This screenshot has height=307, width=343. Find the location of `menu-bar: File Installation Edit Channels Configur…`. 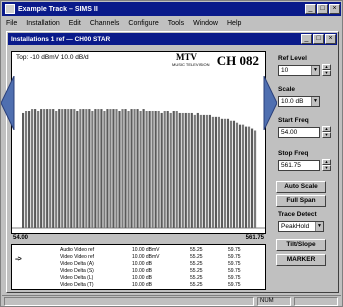

menu-bar: File Installation Edit Channels Configur… is located at coordinates (171, 23).